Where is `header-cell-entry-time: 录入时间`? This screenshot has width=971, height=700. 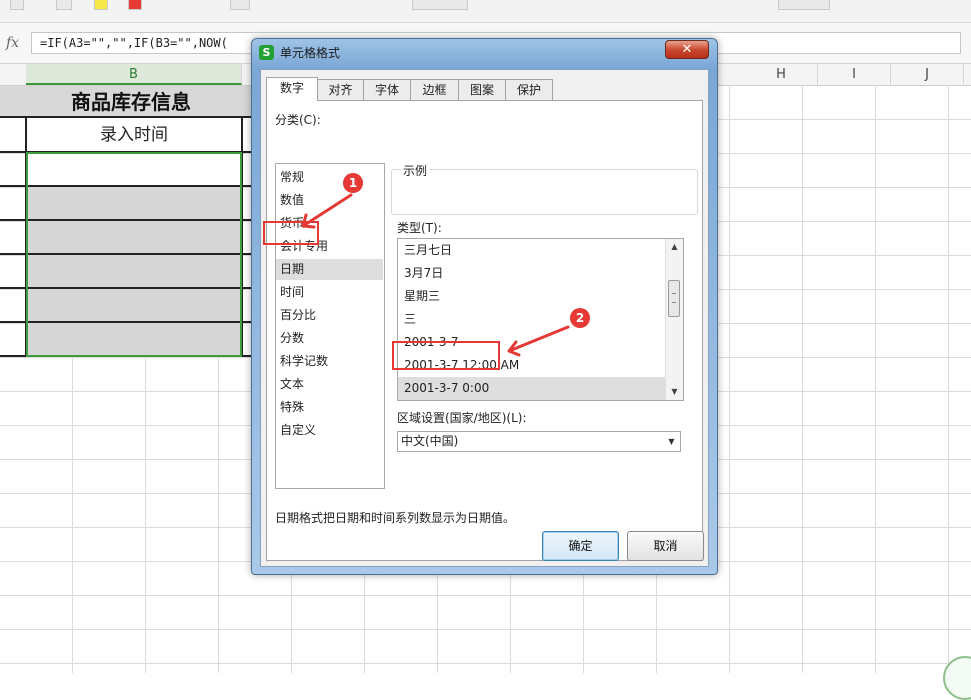 header-cell-entry-time: 录入时间 is located at coordinates (134, 135).